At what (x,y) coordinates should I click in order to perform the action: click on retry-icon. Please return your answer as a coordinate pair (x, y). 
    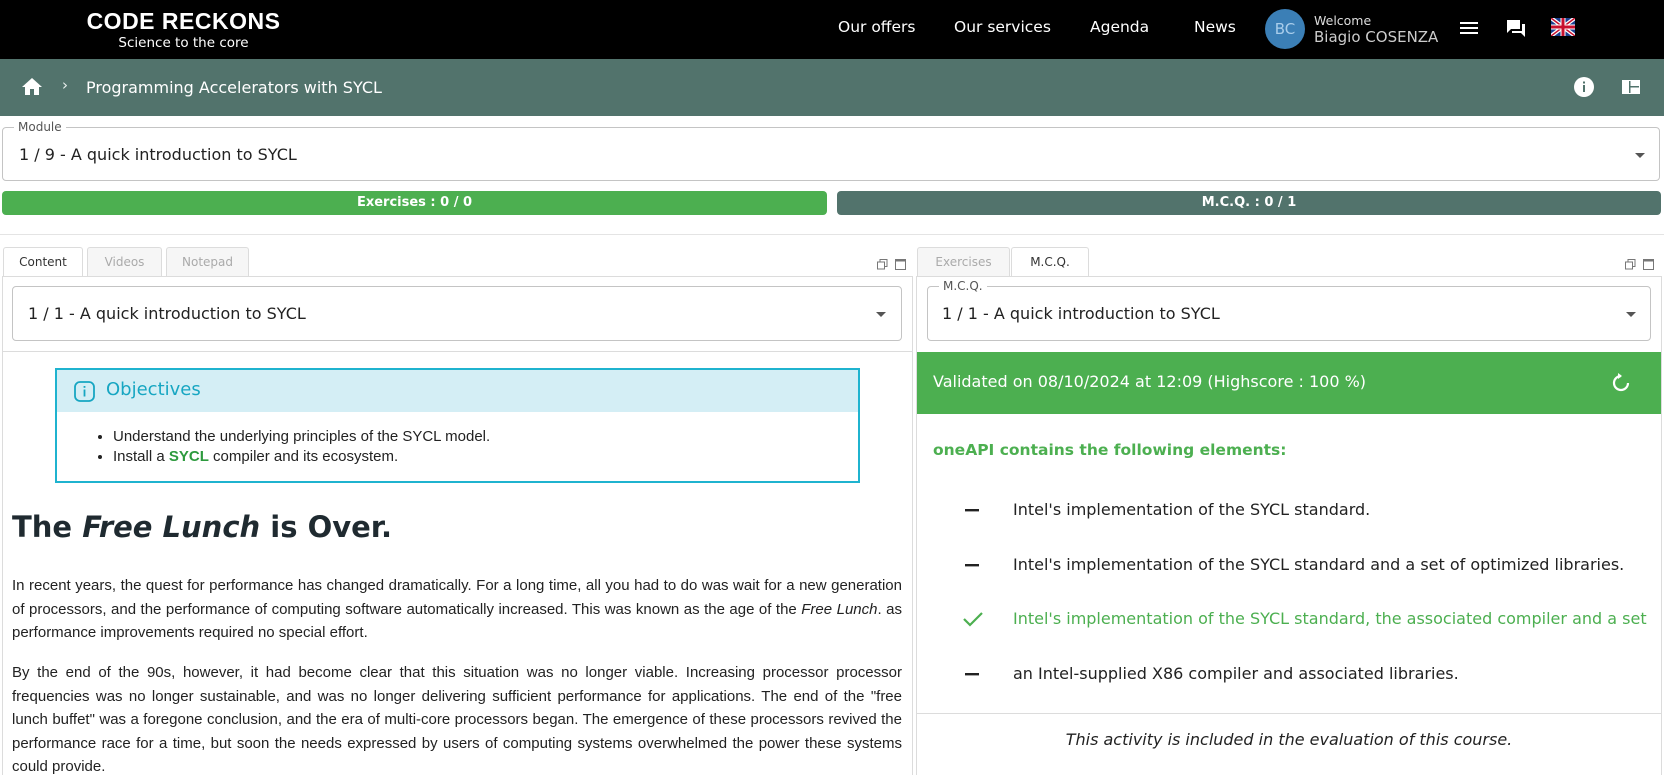
    Looking at the image, I should click on (1621, 383).